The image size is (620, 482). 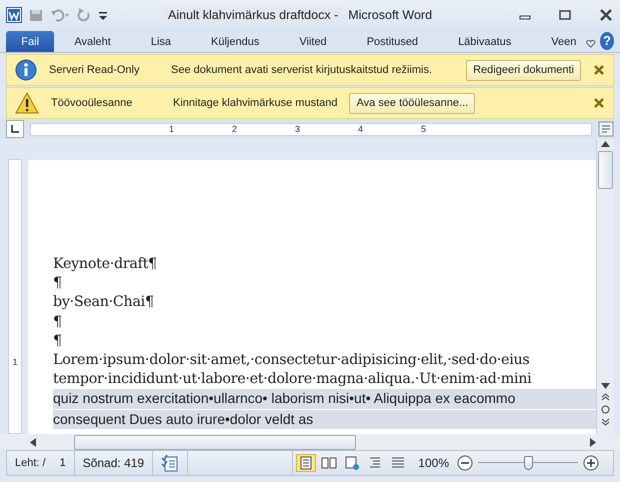 What do you see at coordinates (523, 70) in the screenshot?
I see `message-bar-button: Redigeeri dokumenti` at bounding box center [523, 70].